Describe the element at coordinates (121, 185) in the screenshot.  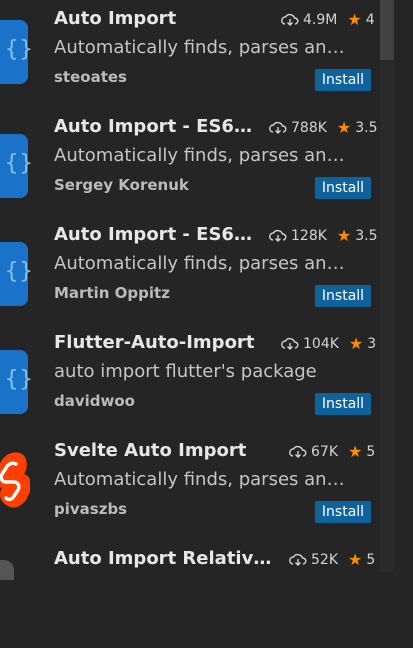
I see `extension-publisher: Sergey Korenuk` at that location.